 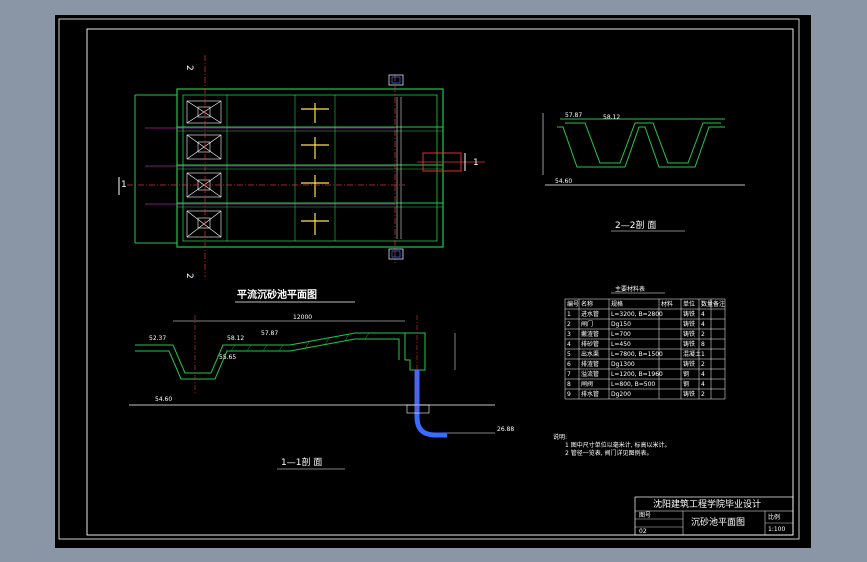 What do you see at coordinates (590, 344) in the screenshot?
I see `table-cell: 排砂管` at bounding box center [590, 344].